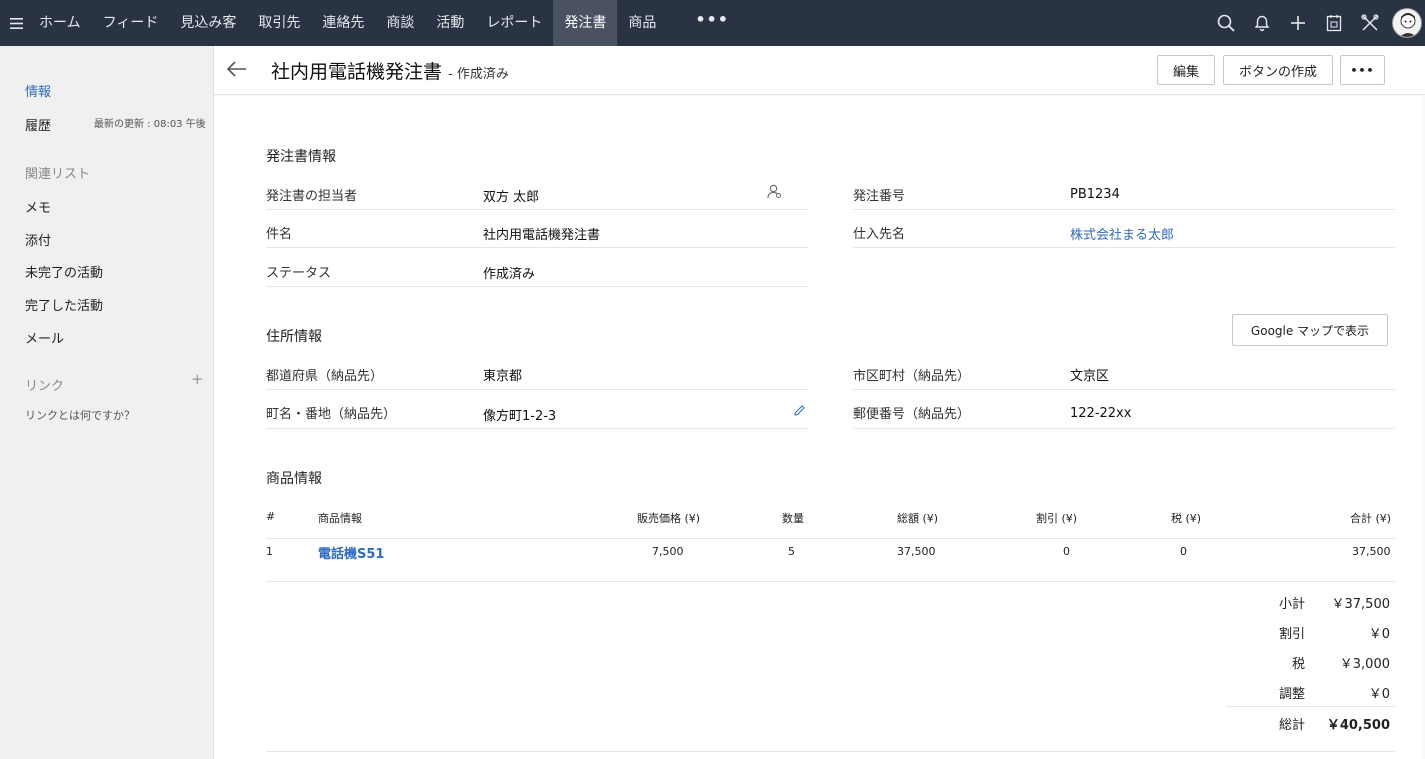  What do you see at coordinates (279, 23) in the screenshot?
I see `nav-tab-accounts: 取引先` at bounding box center [279, 23].